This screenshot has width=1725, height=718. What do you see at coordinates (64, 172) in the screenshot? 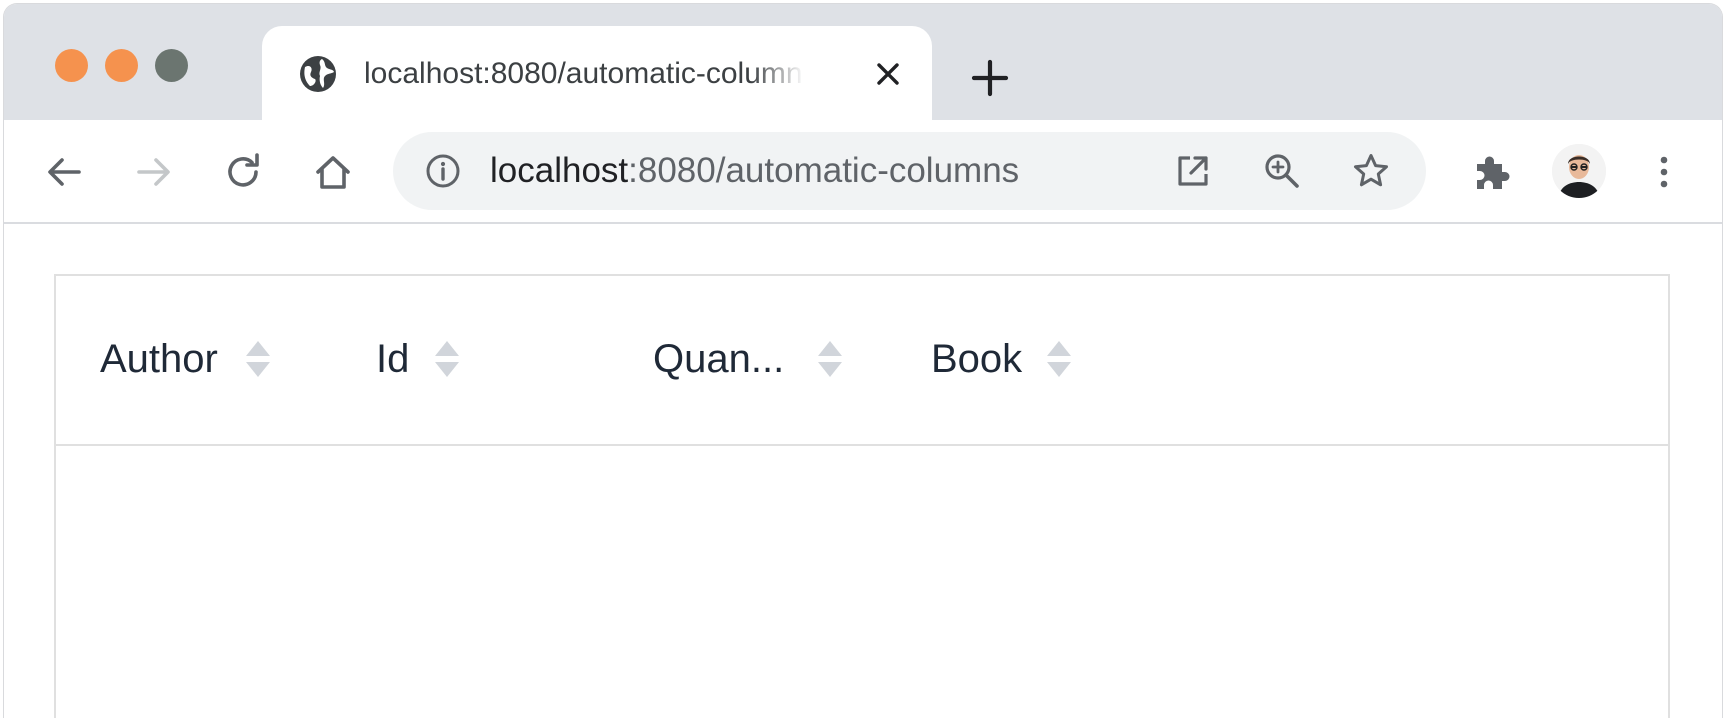
I see `back-arrow-icon` at bounding box center [64, 172].